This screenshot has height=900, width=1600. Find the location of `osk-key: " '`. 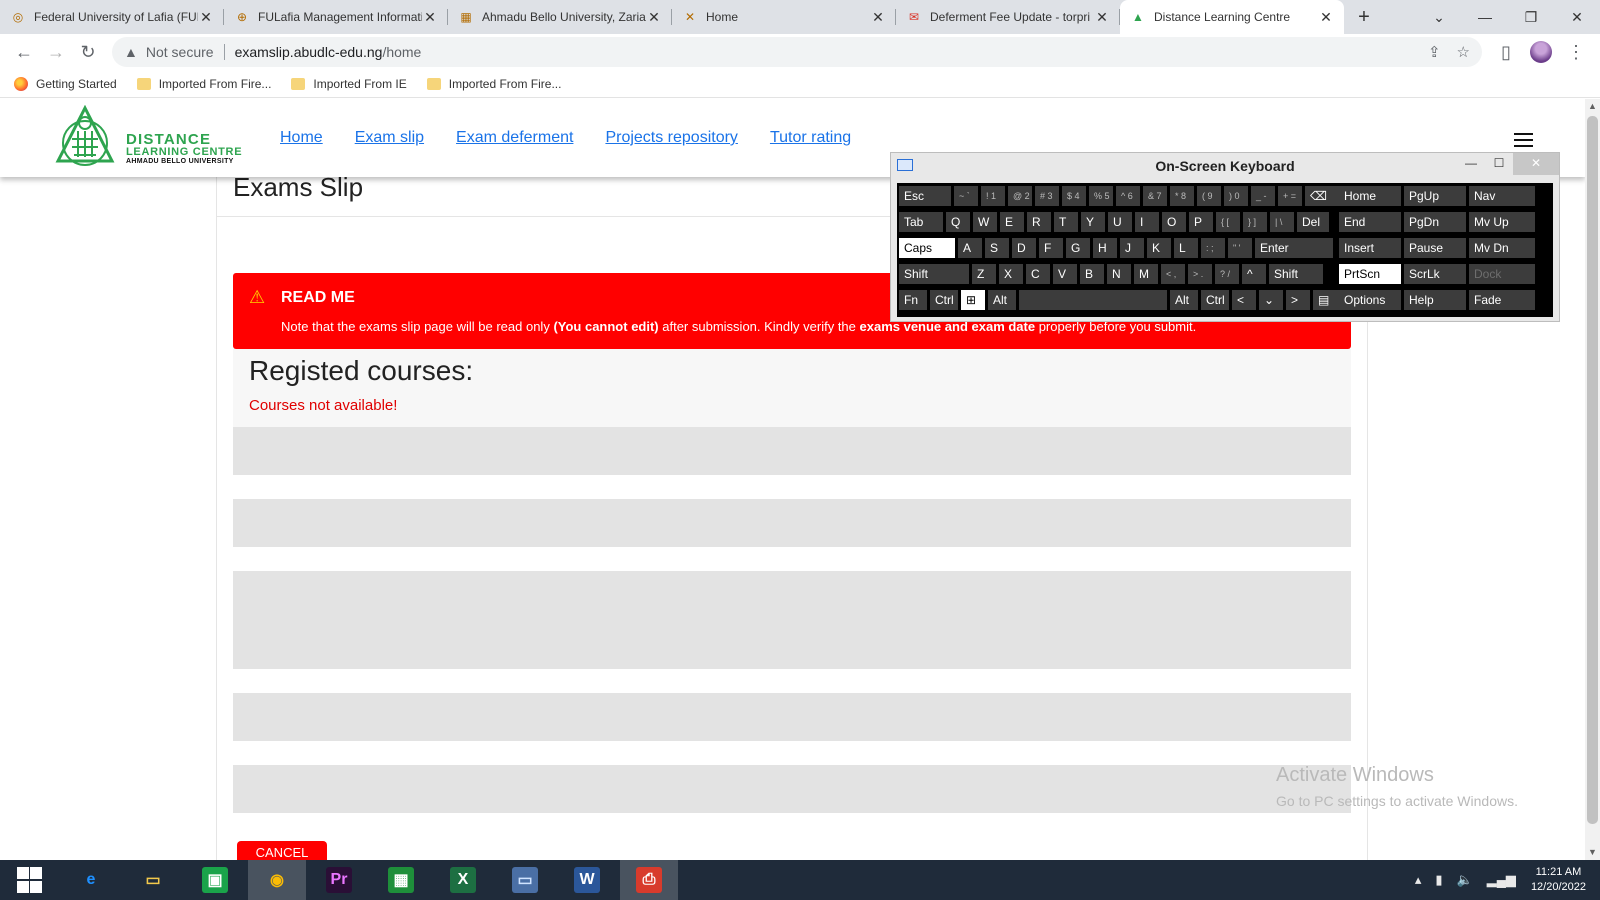

osk-key: " ' is located at coordinates (1240, 248).